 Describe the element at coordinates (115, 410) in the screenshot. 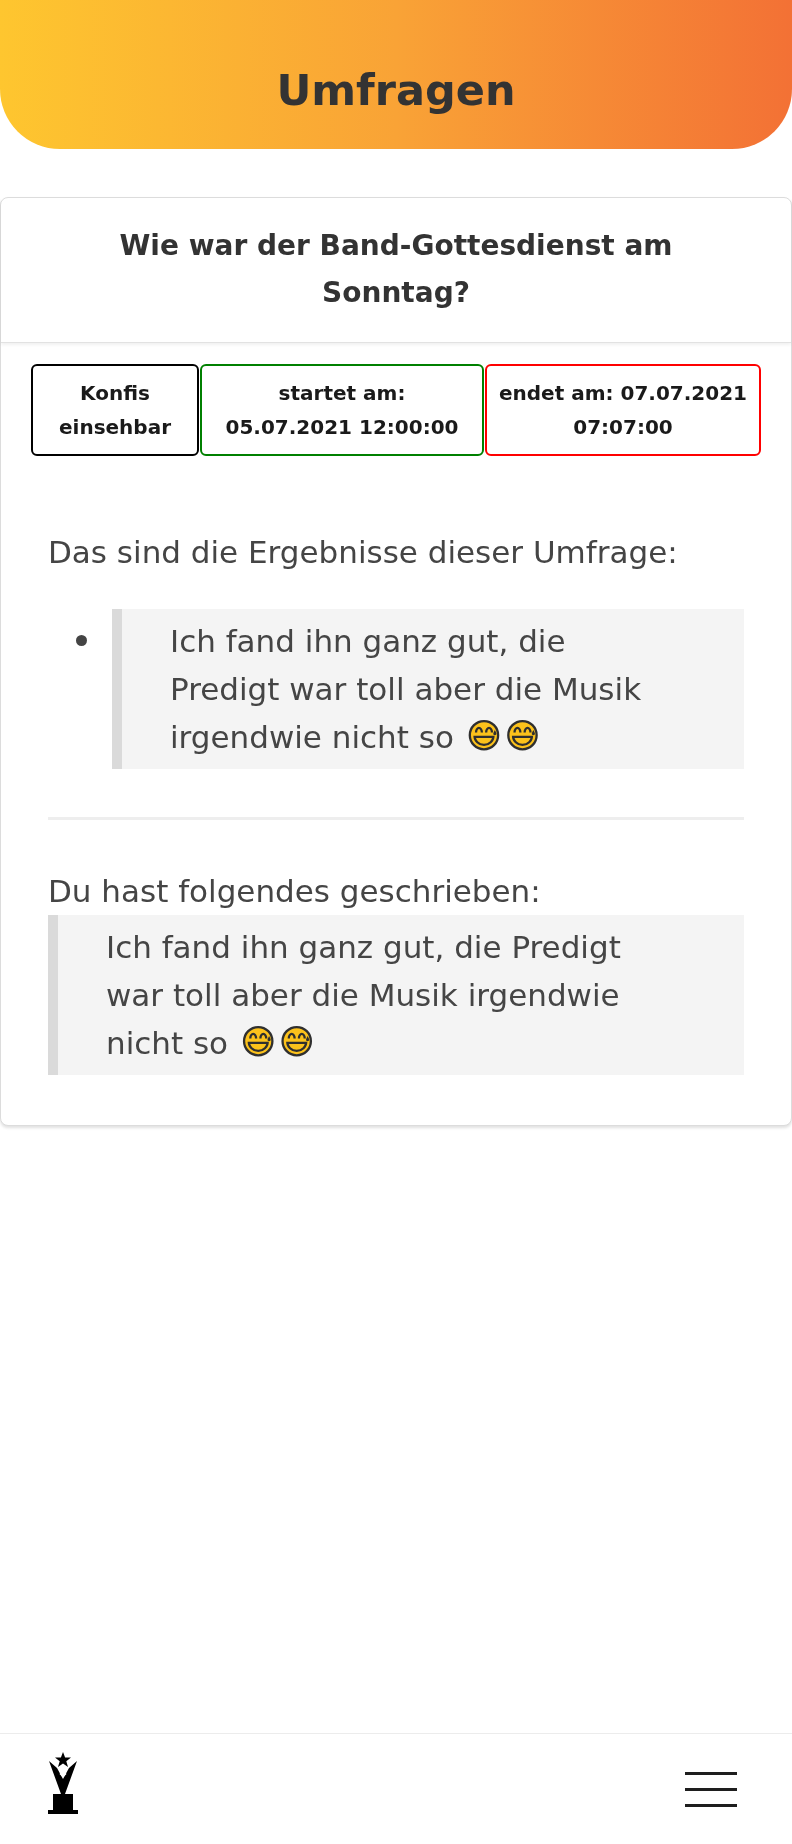

I see `info-tag: Konfis einsehbar` at that location.